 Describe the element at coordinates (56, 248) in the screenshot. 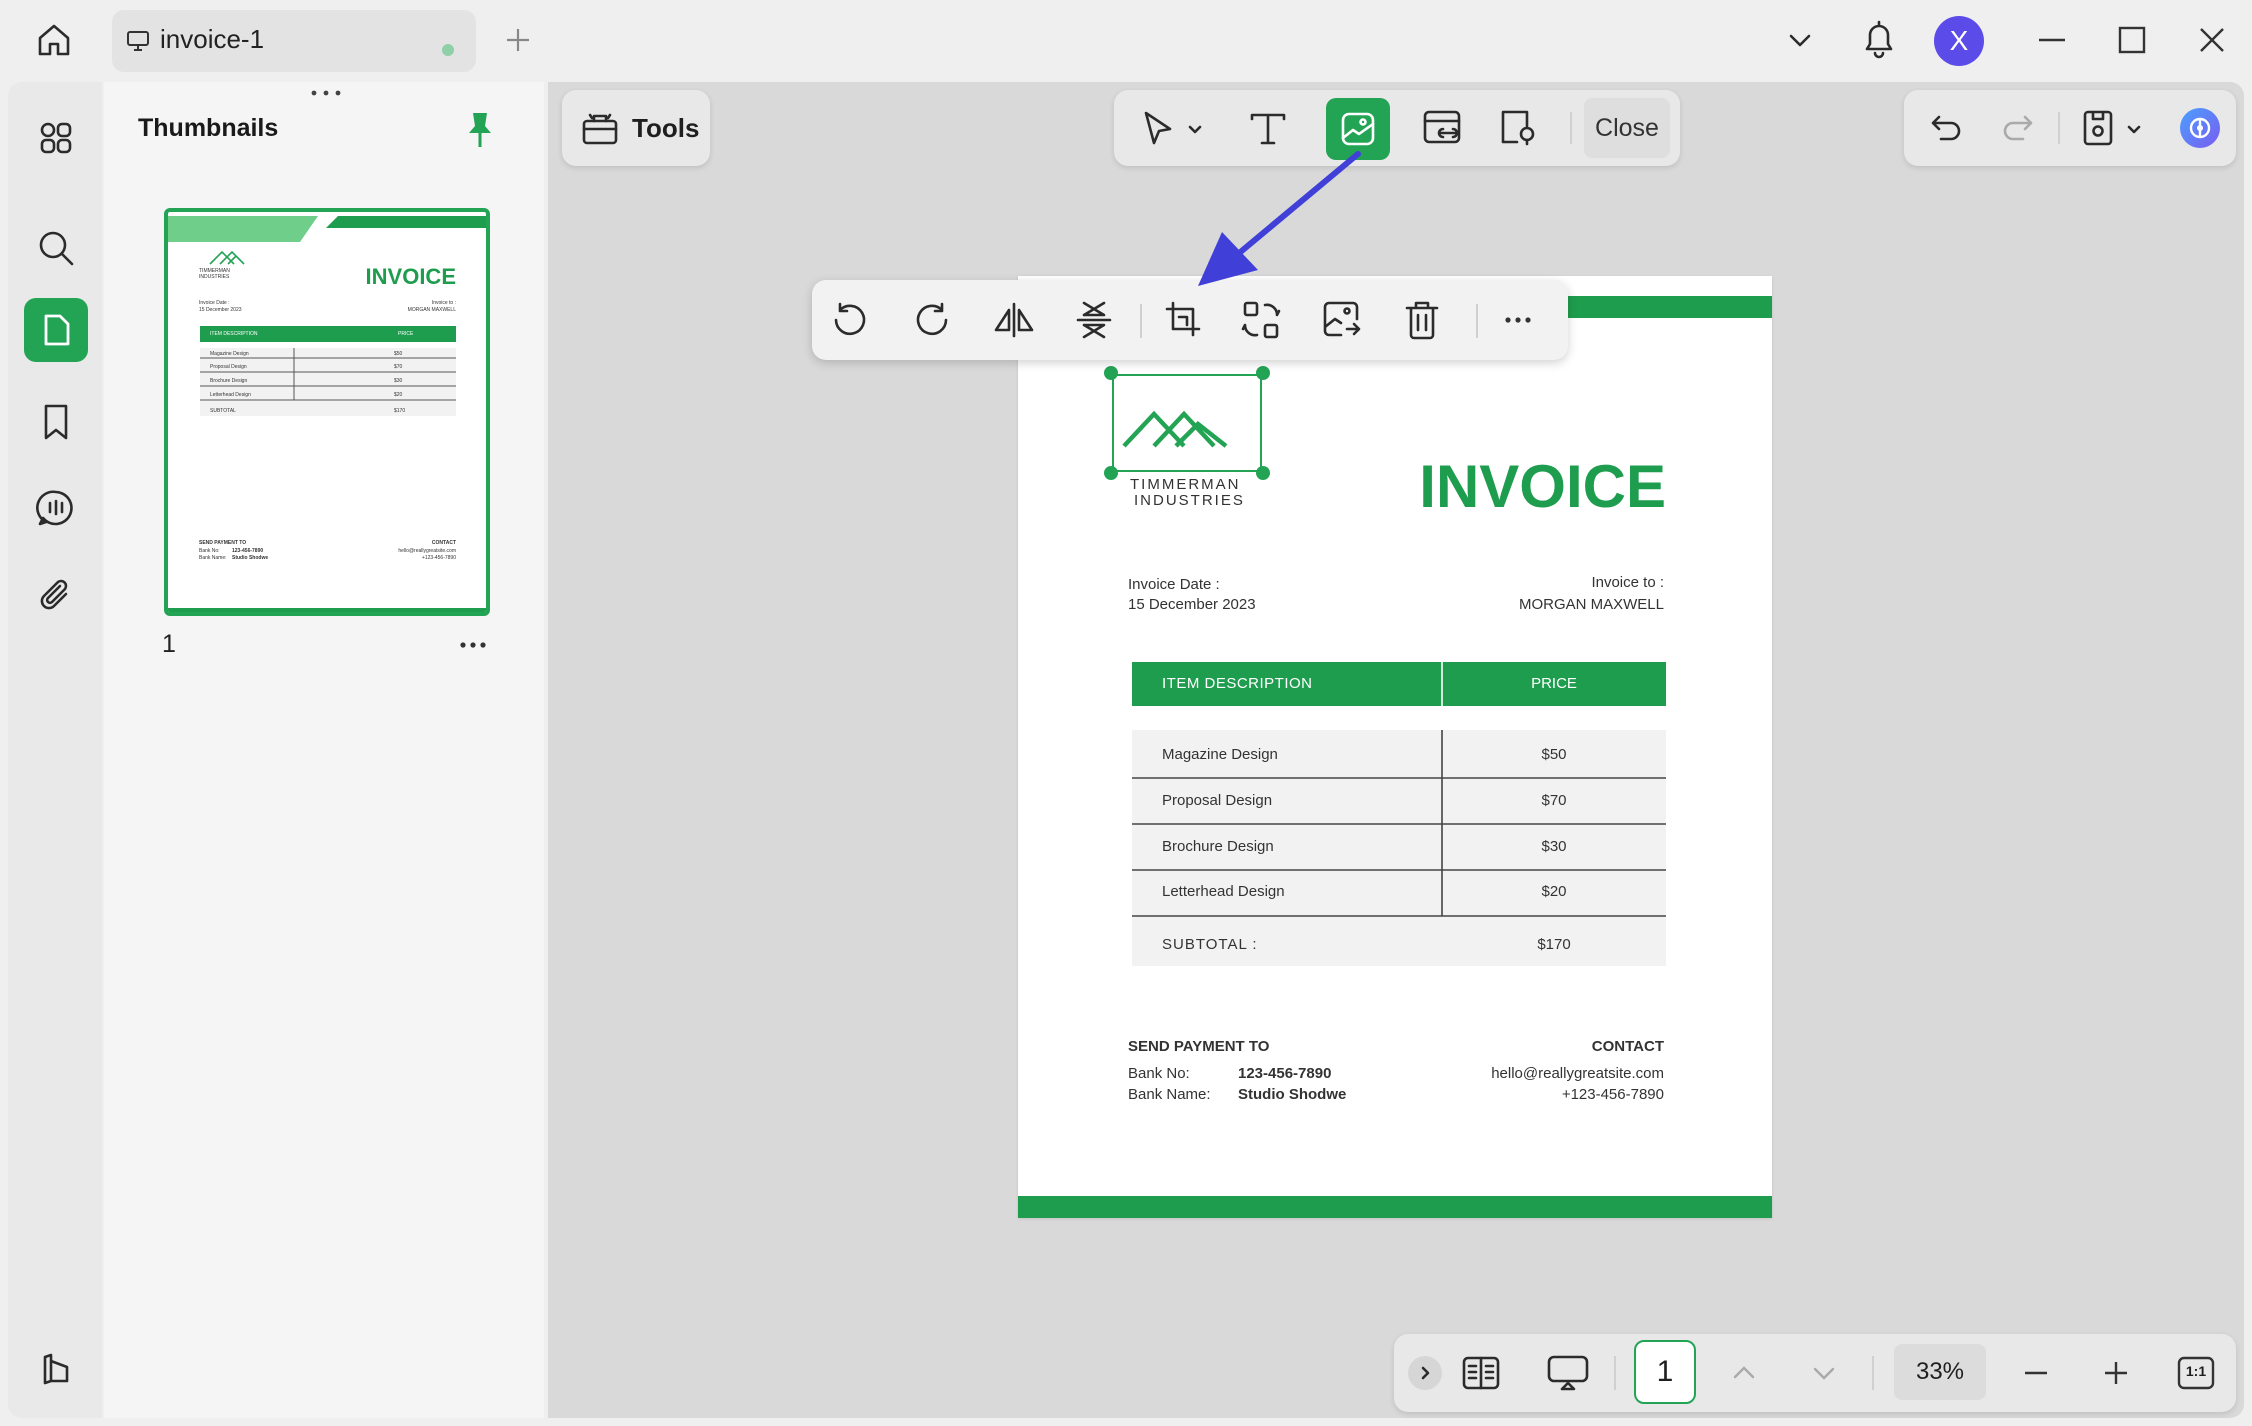

I see `search-icon` at that location.